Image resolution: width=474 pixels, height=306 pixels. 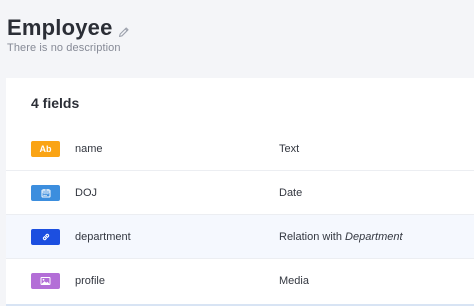 I want to click on field-type: Date, so click(x=291, y=192).